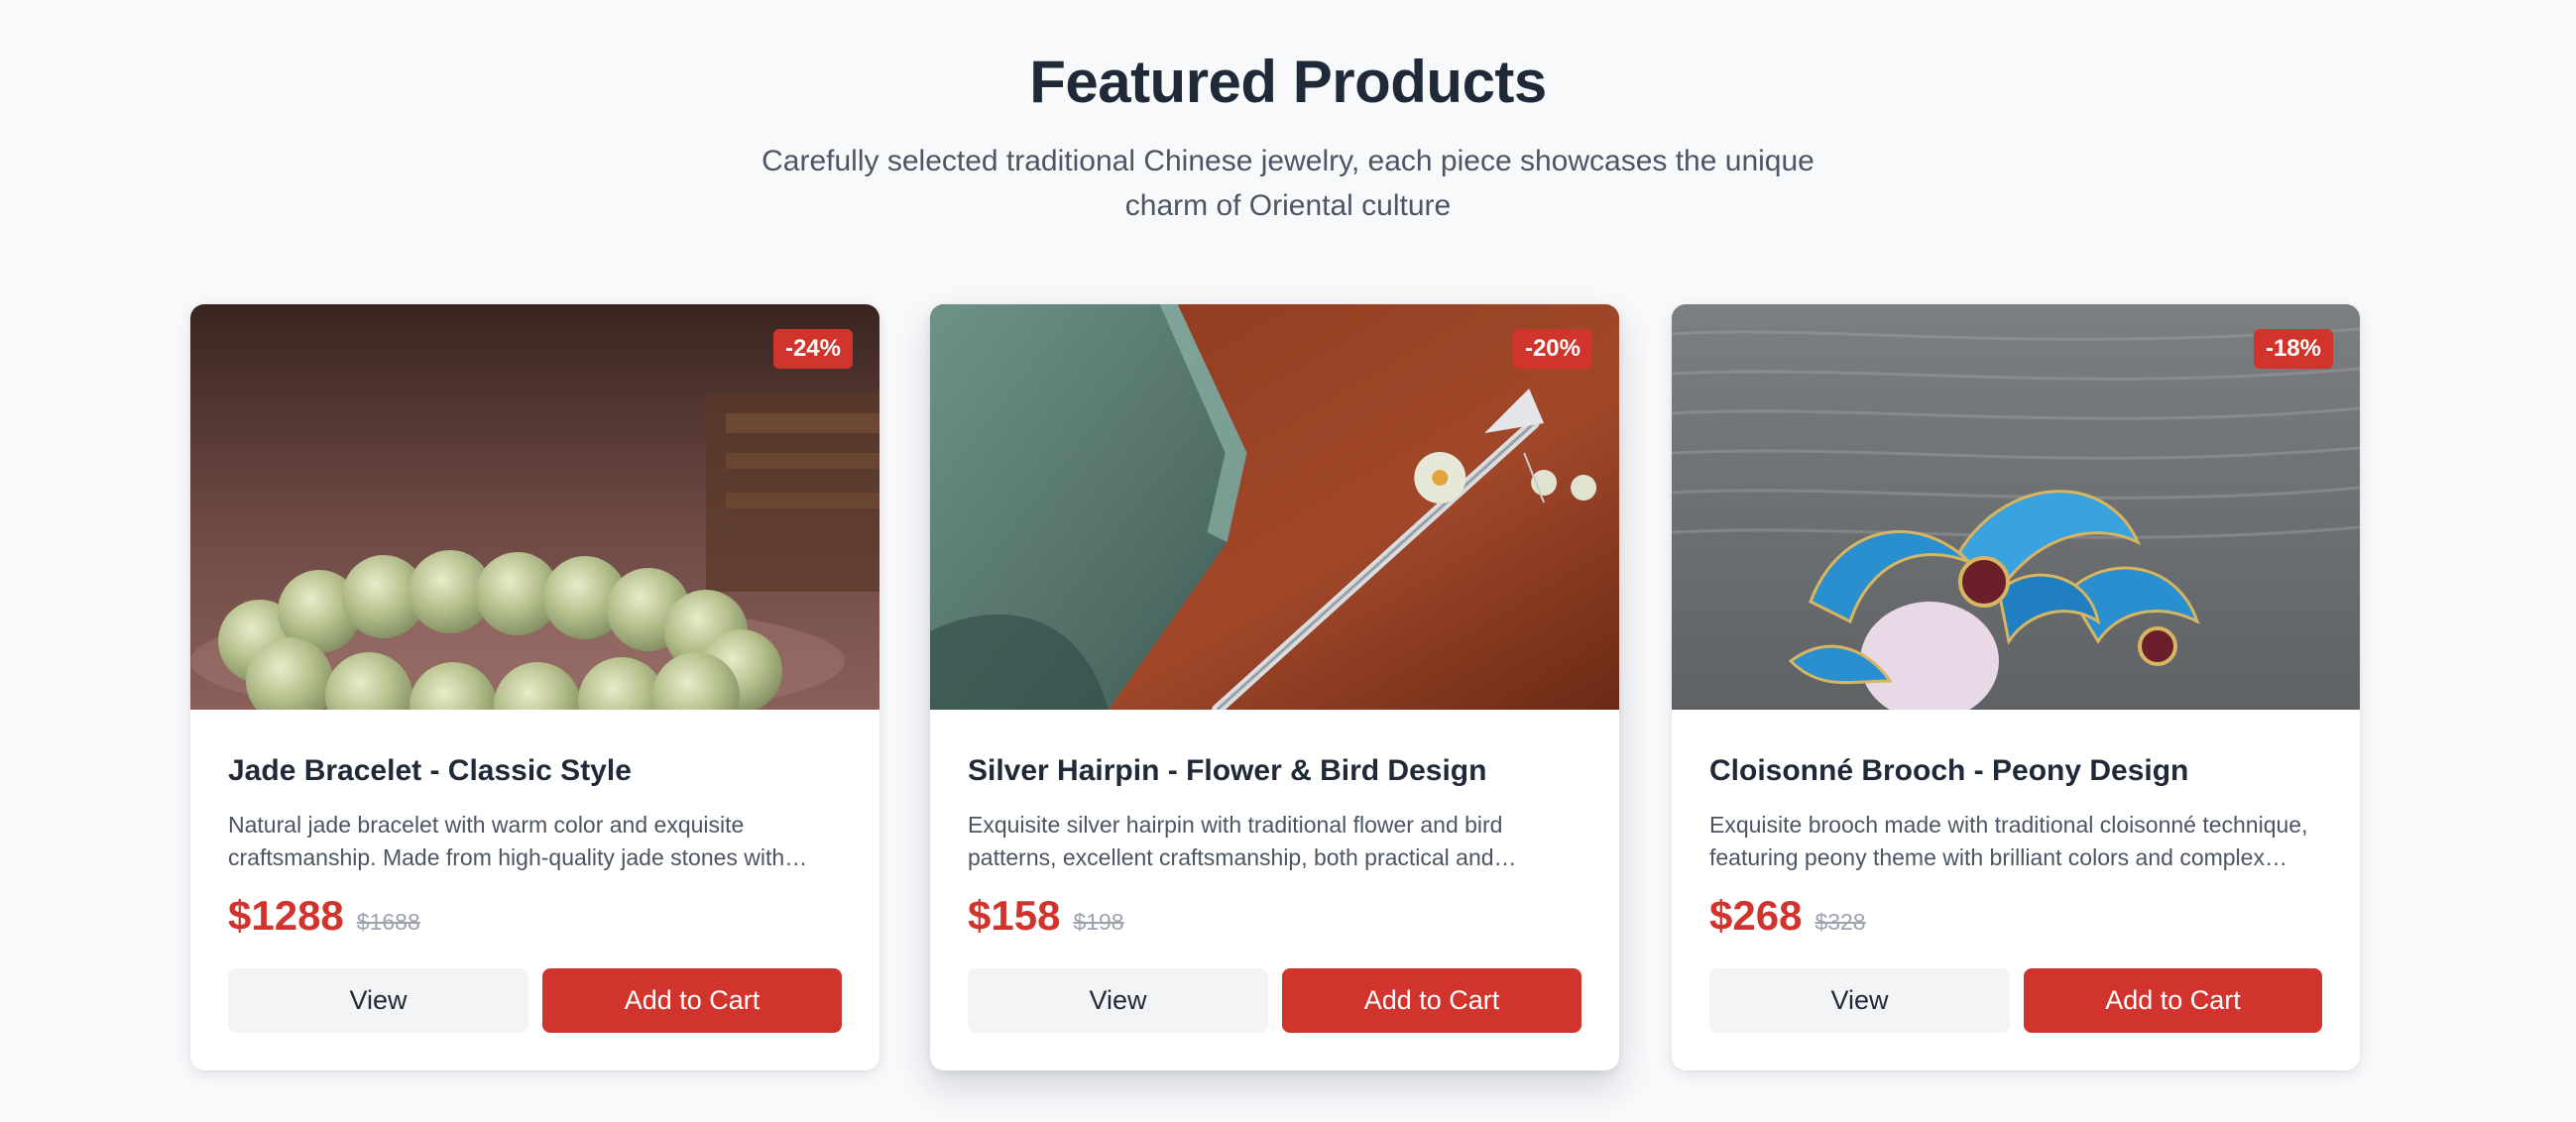 This screenshot has height=1122, width=2576. I want to click on price-row: $1288 $1688, so click(324, 916).